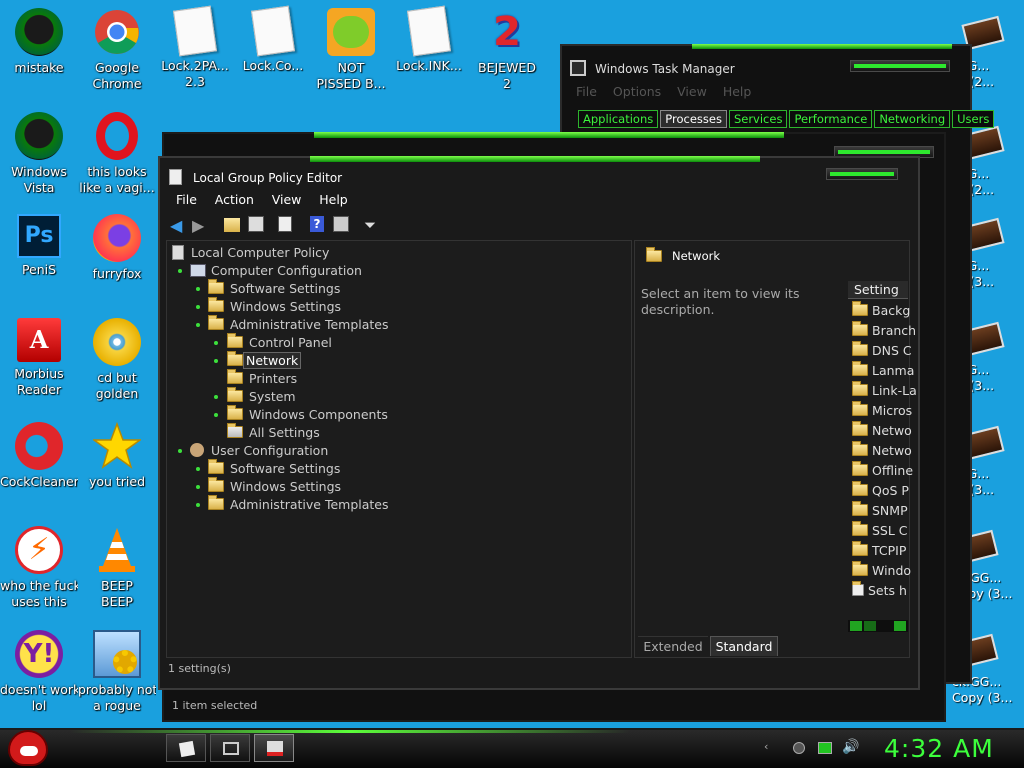 The height and width of the screenshot is (768, 1024). I want to click on tree-item-control-panel: Control Panel, so click(279, 342).